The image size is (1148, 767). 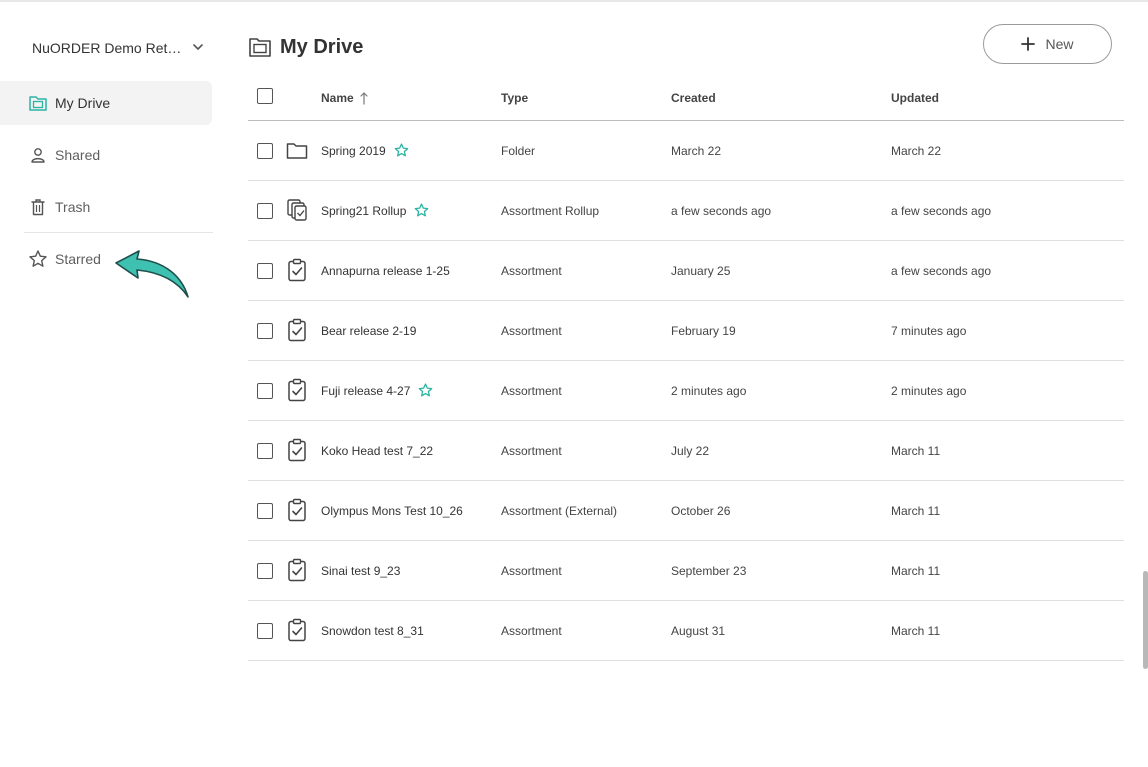 I want to click on sidebar-item-label: Shared, so click(x=78, y=155).